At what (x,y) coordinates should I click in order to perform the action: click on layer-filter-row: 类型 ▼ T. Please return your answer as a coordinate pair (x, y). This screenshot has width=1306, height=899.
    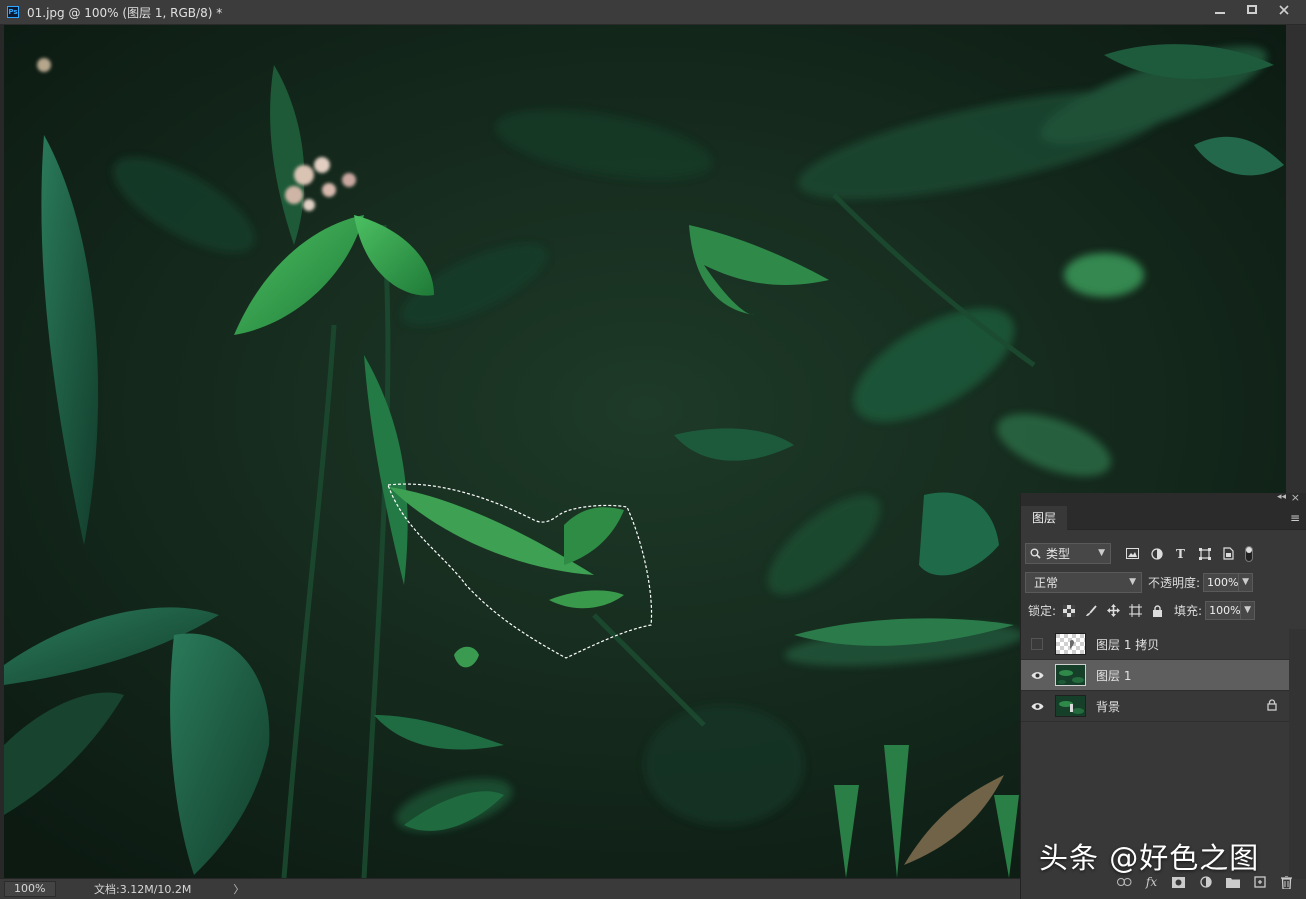
    Looking at the image, I should click on (1163, 553).